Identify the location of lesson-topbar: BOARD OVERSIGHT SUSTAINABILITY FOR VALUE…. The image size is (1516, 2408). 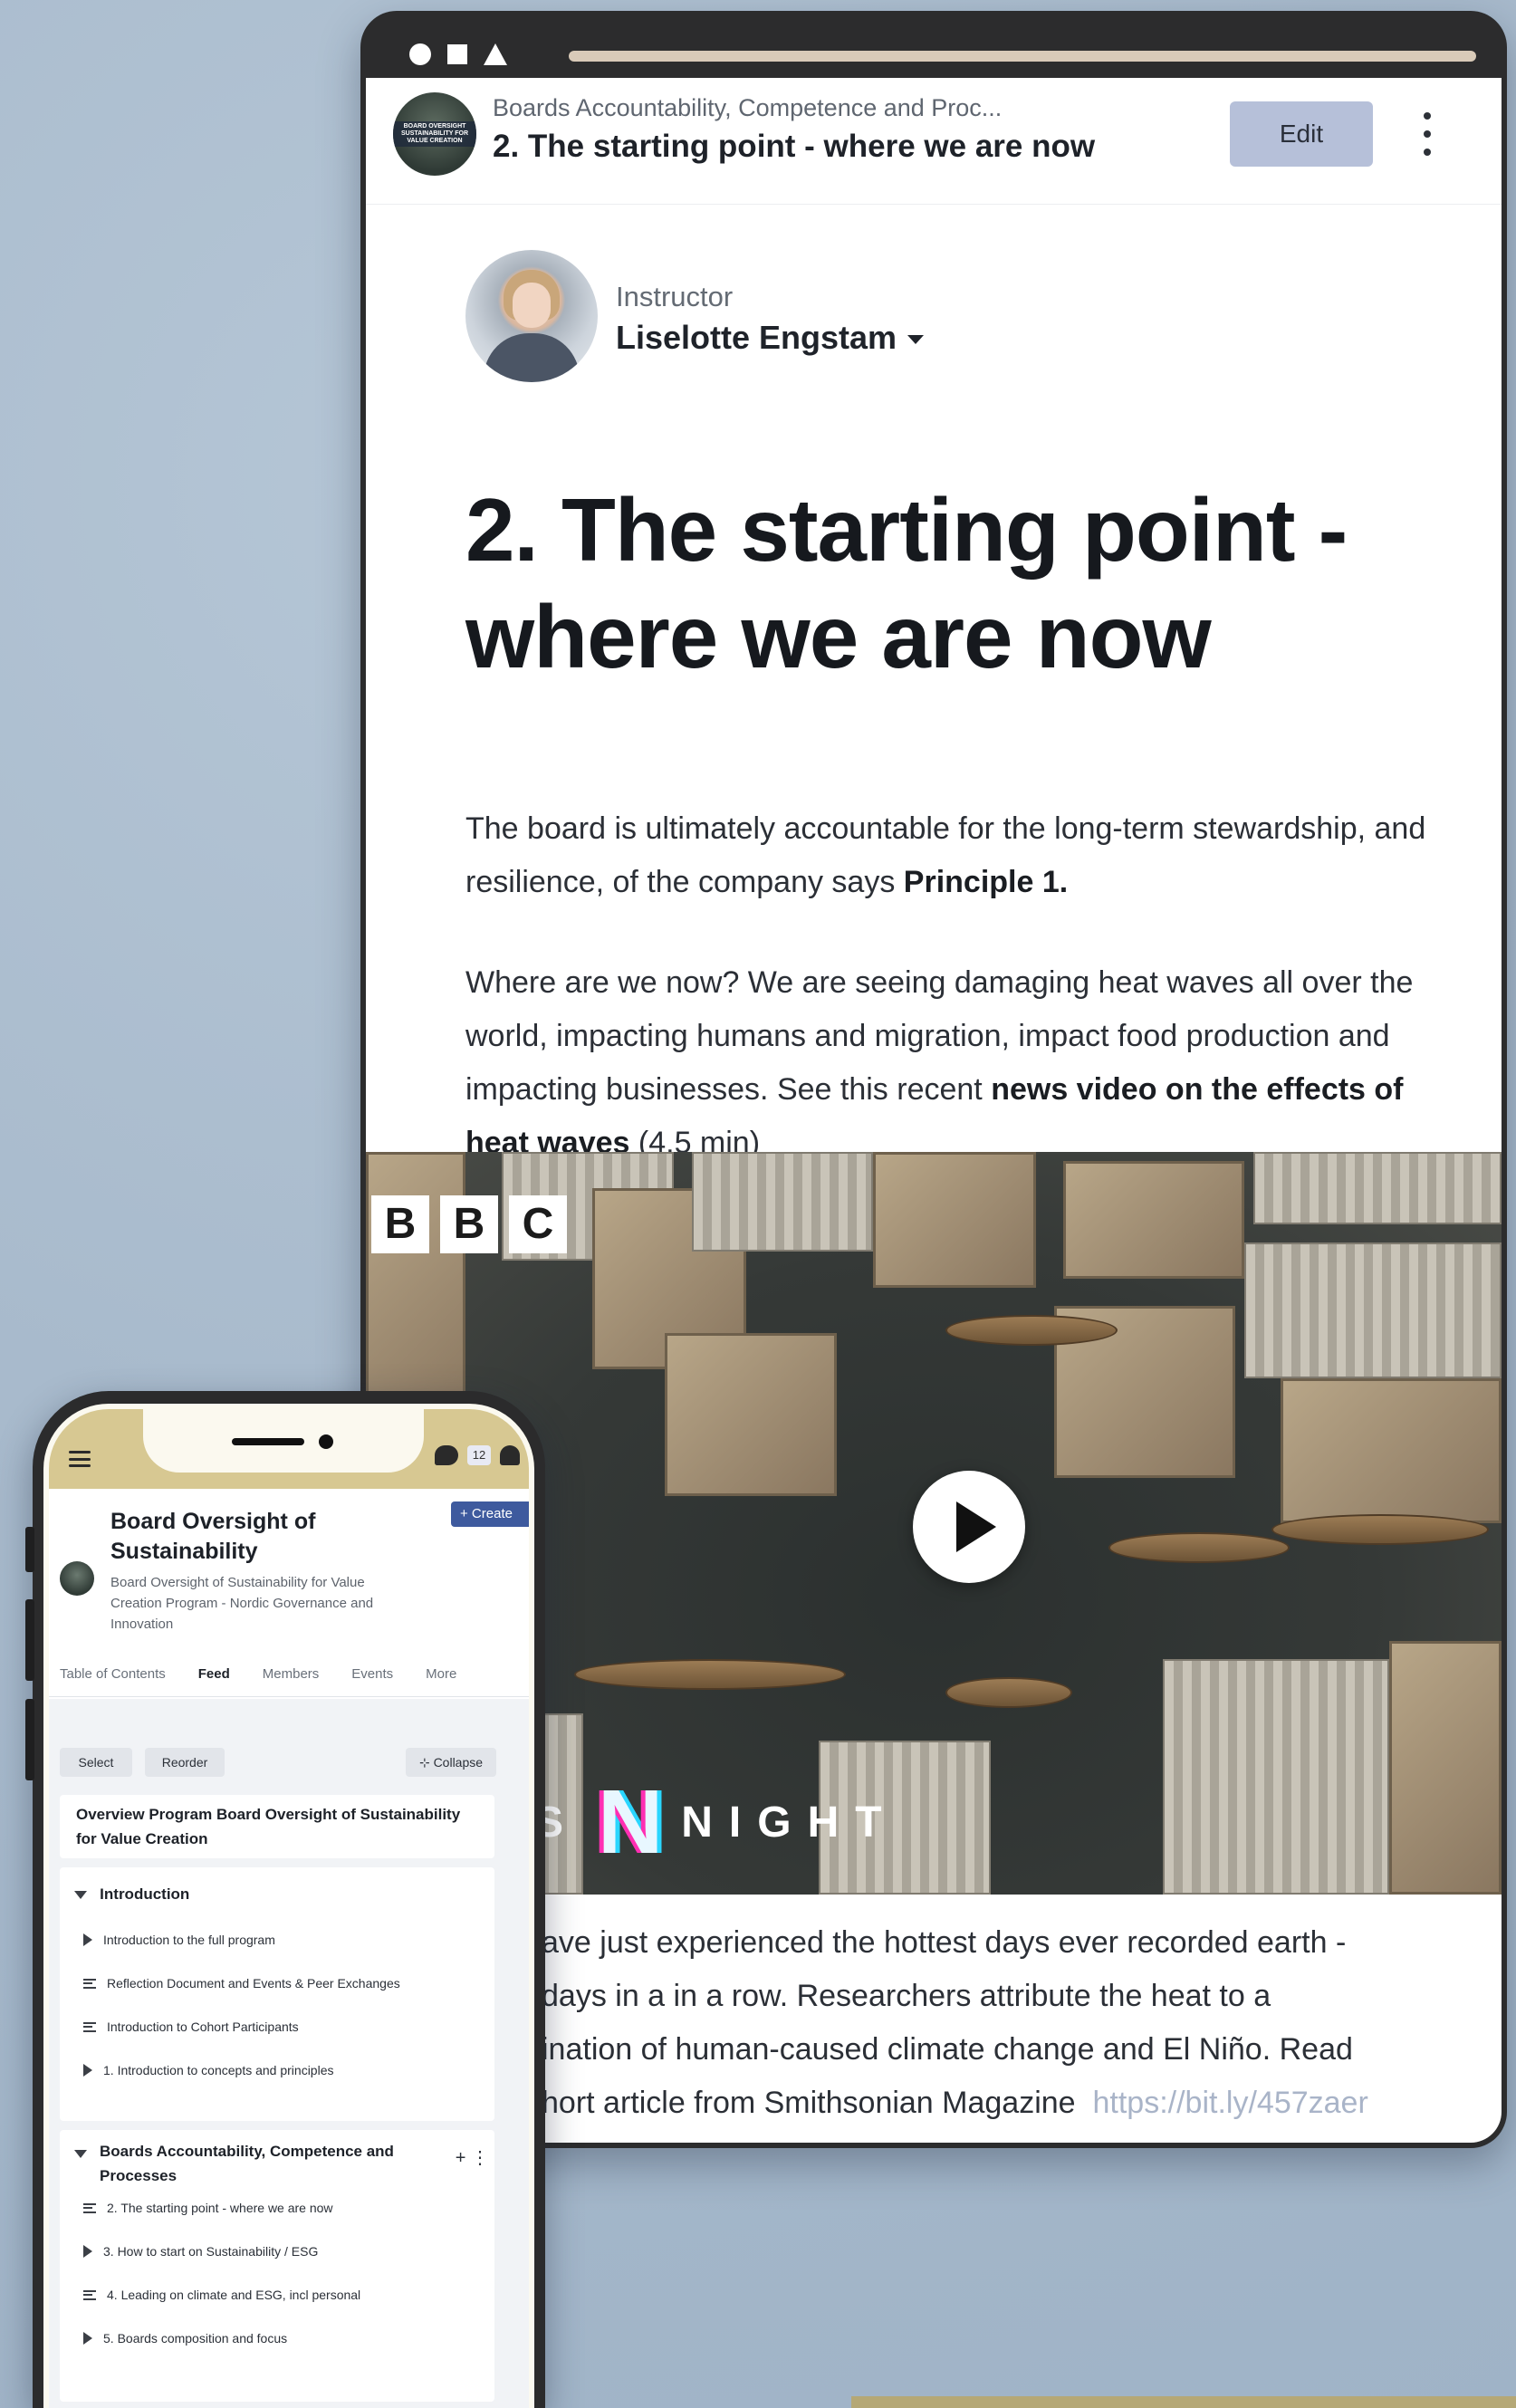
(934, 141).